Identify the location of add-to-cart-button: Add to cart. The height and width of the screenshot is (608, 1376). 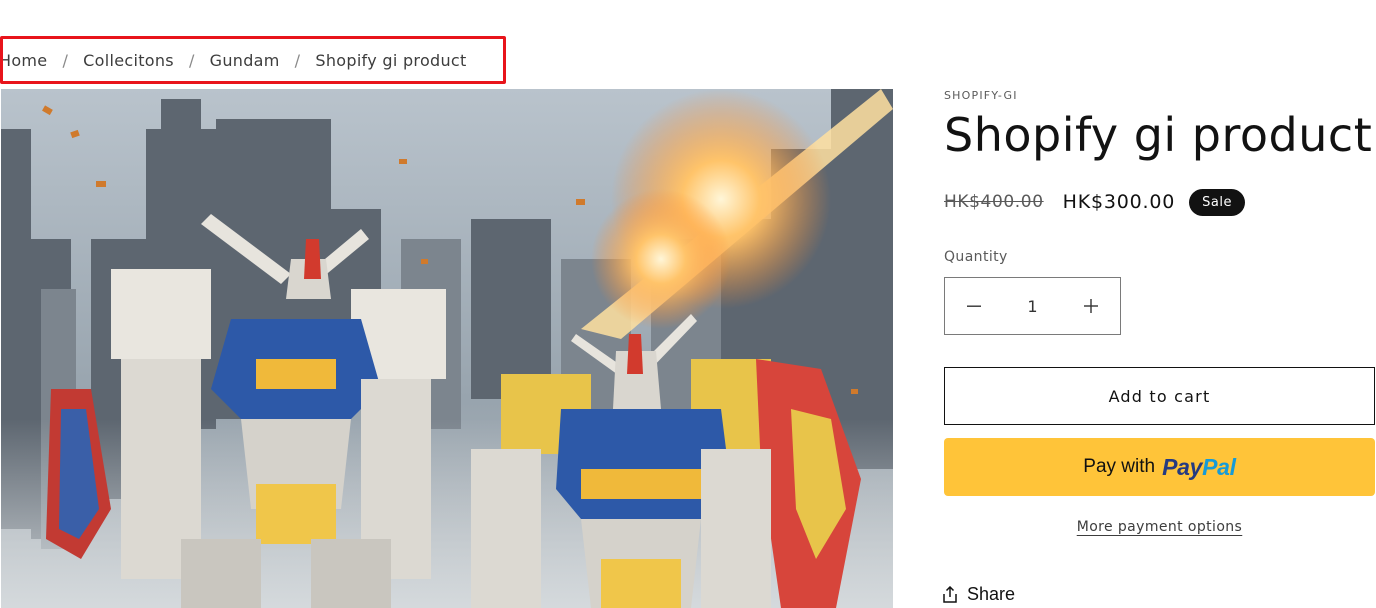
(1159, 396).